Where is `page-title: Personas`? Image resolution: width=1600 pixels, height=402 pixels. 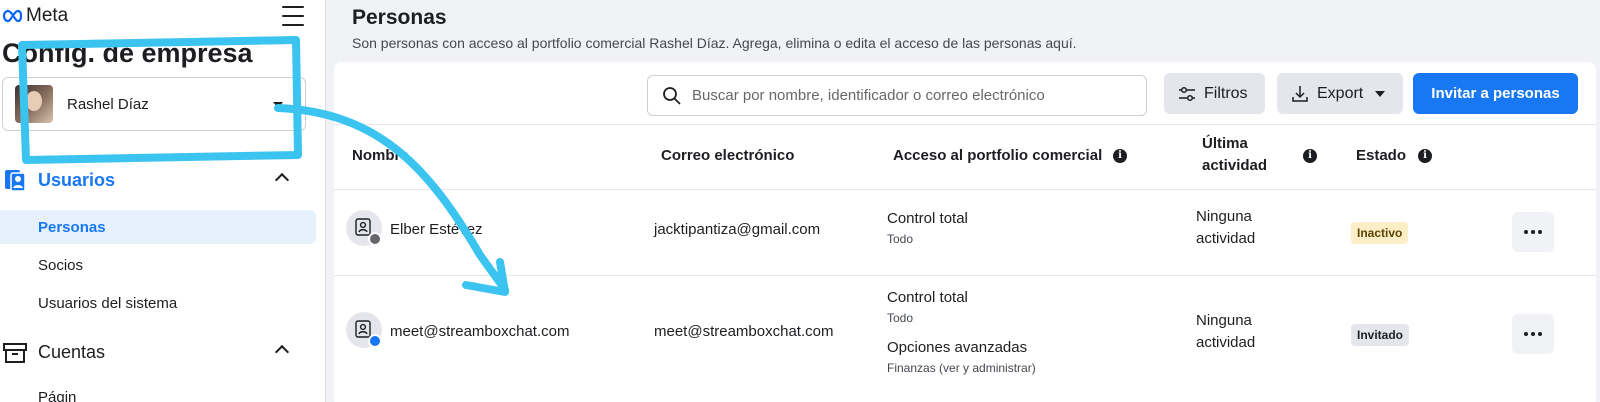 page-title: Personas is located at coordinates (399, 17).